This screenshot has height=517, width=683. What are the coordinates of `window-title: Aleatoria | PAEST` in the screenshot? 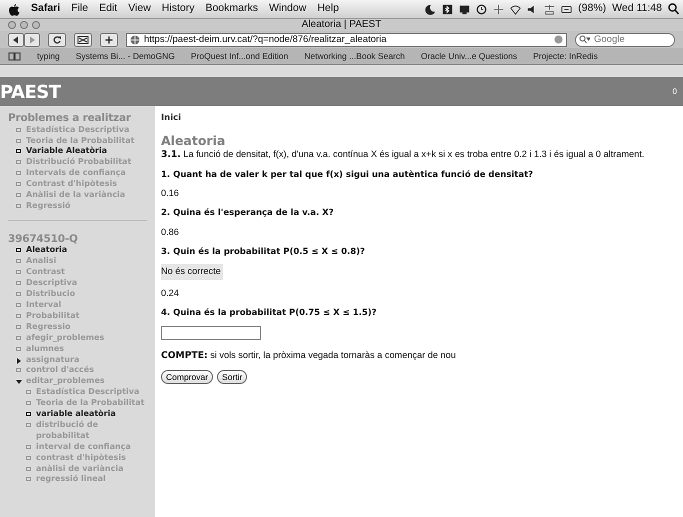 It's located at (341, 25).